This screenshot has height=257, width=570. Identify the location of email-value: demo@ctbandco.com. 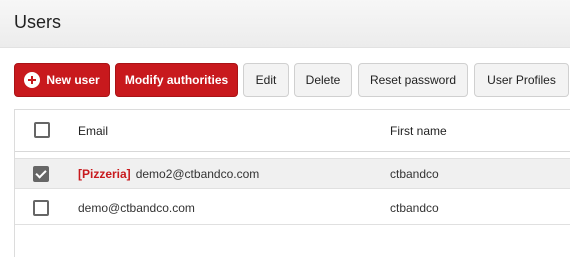
(136, 208).